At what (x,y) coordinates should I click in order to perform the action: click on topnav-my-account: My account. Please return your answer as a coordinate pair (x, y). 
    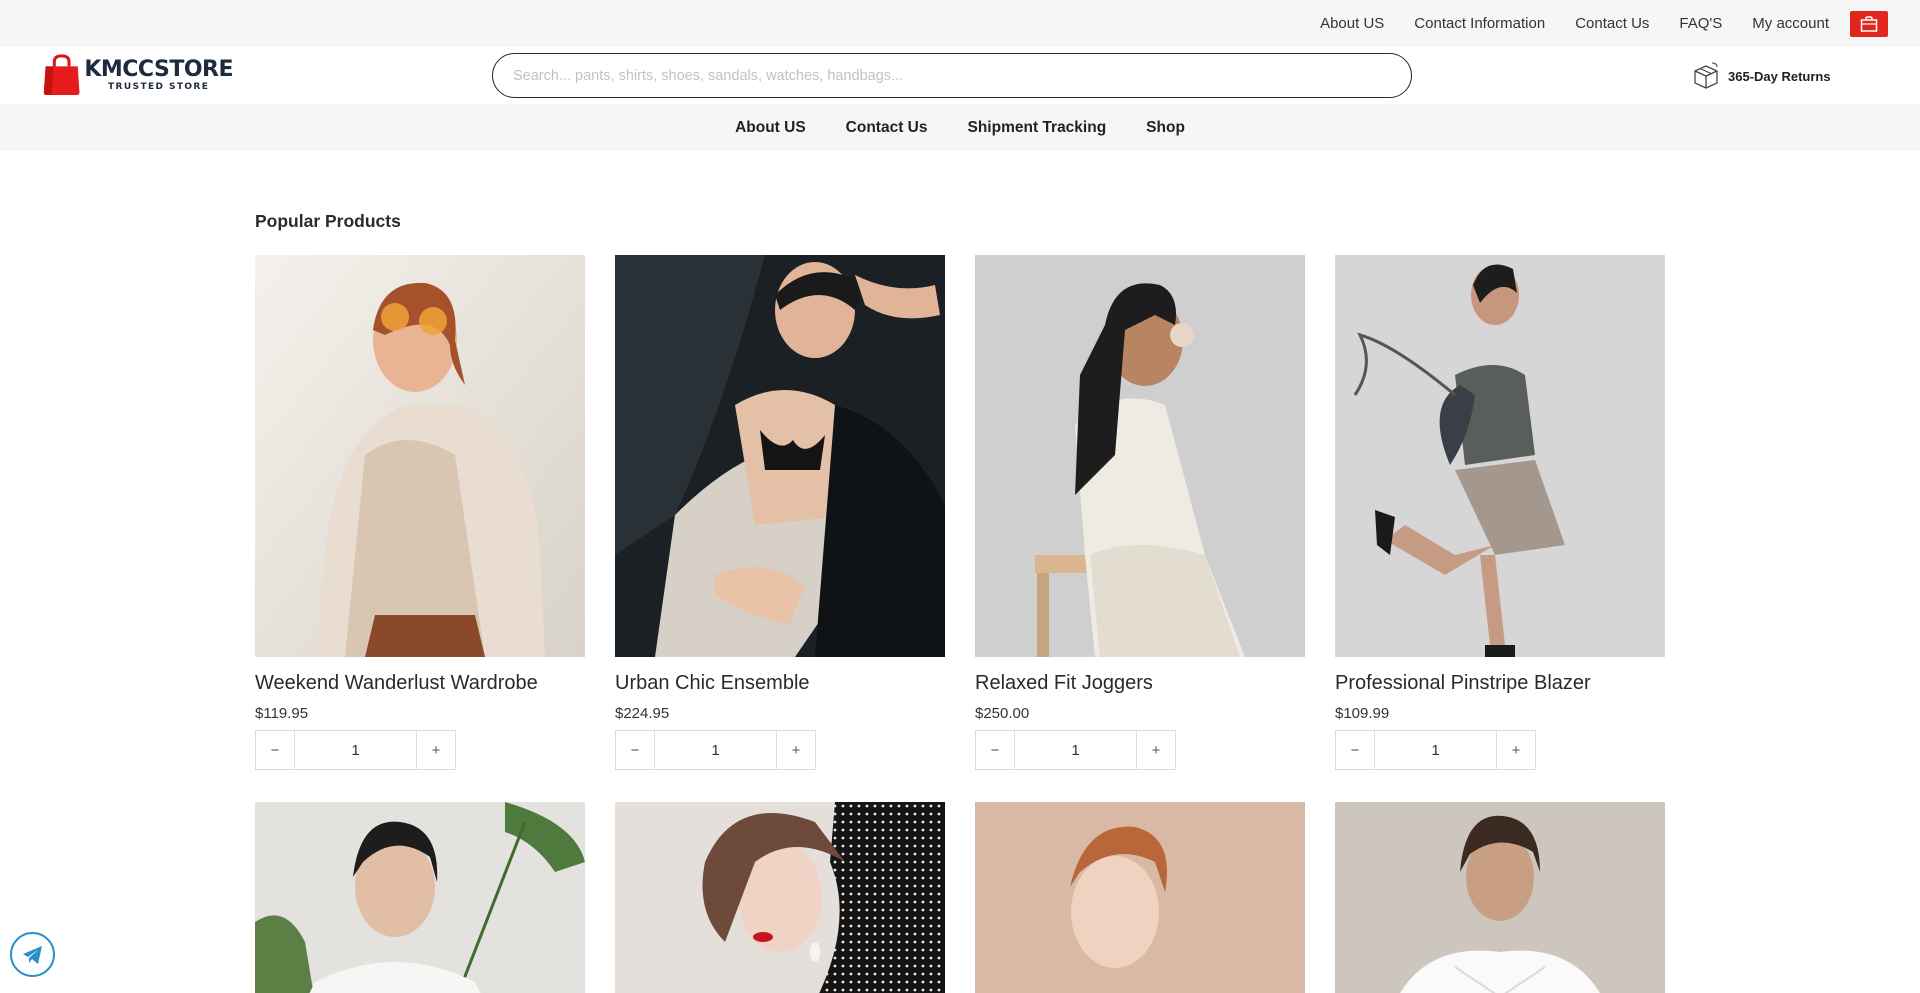
    Looking at the image, I should click on (1790, 23).